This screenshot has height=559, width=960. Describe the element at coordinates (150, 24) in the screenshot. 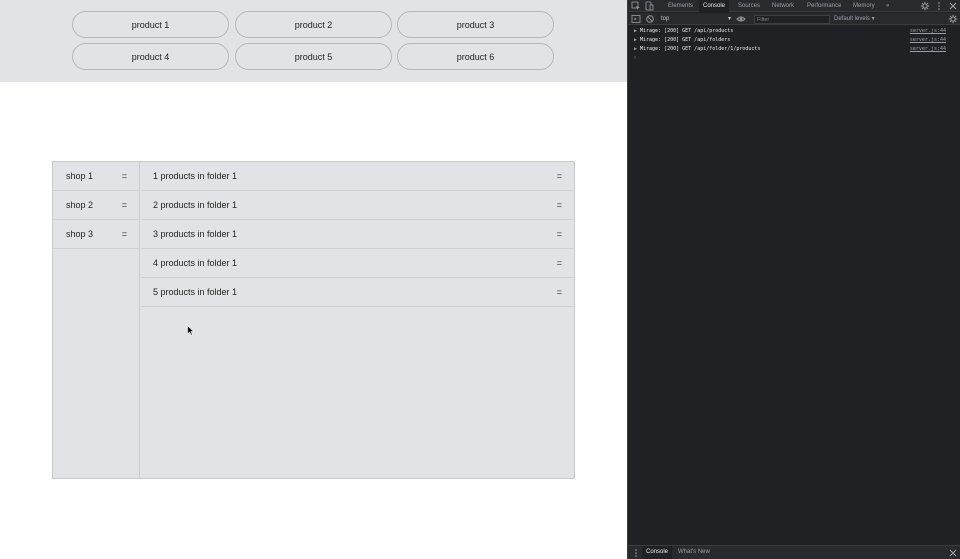

I see `product-button-1: product 1` at that location.